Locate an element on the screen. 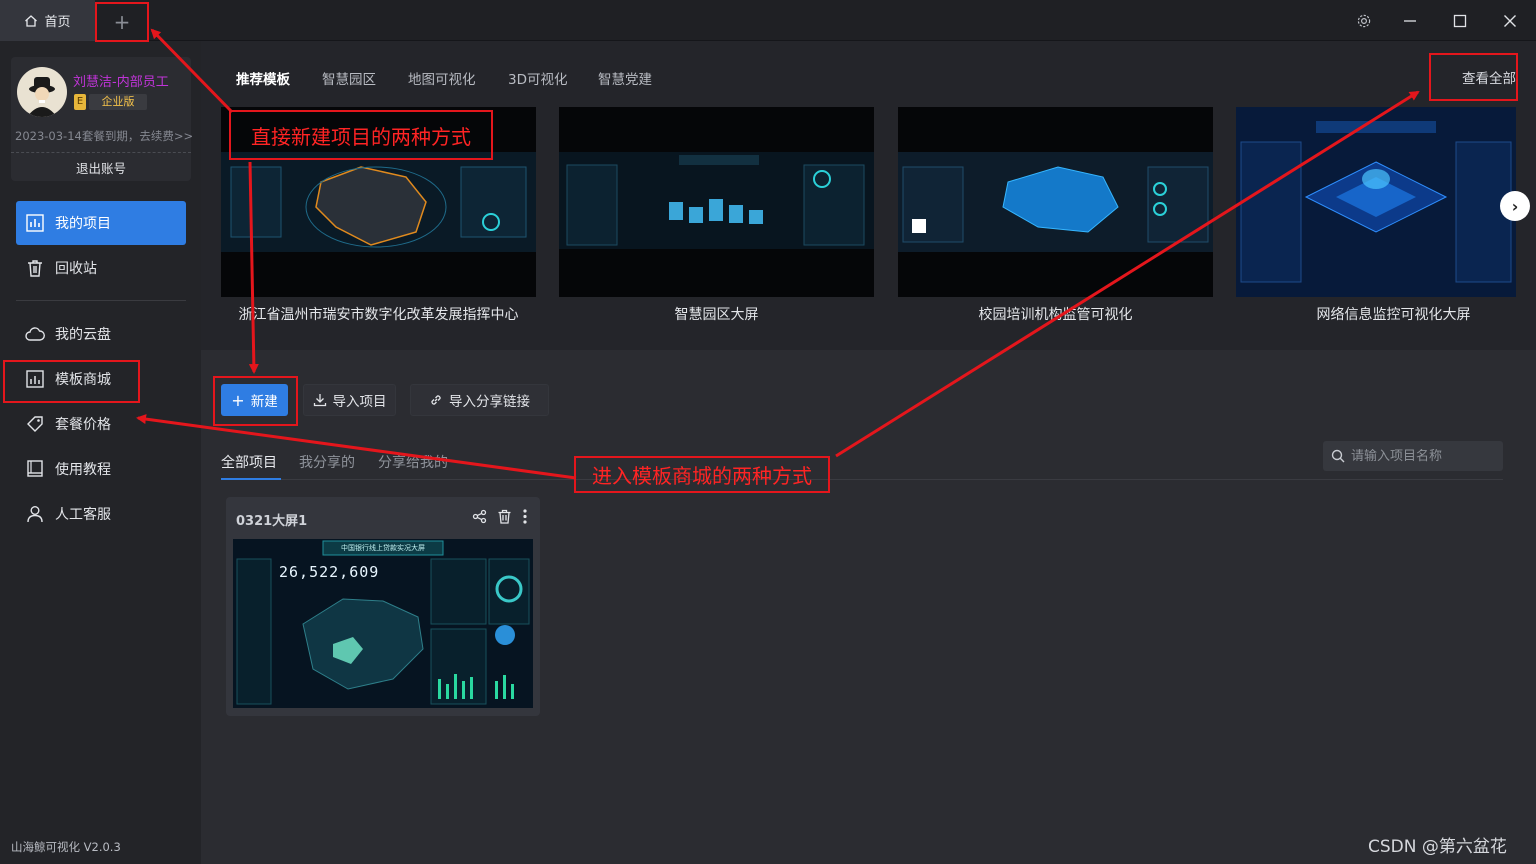 The image size is (1536, 864). import-project-label: 导入项目 is located at coordinates (359, 402).